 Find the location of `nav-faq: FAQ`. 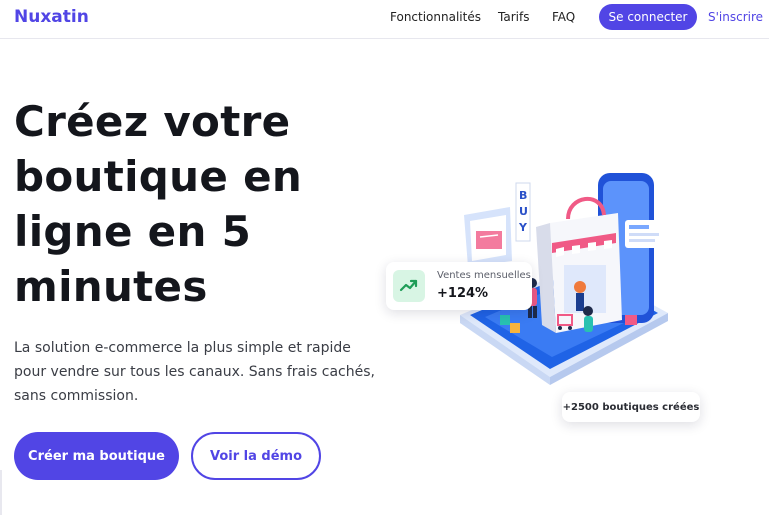

nav-faq: FAQ is located at coordinates (563, 17).